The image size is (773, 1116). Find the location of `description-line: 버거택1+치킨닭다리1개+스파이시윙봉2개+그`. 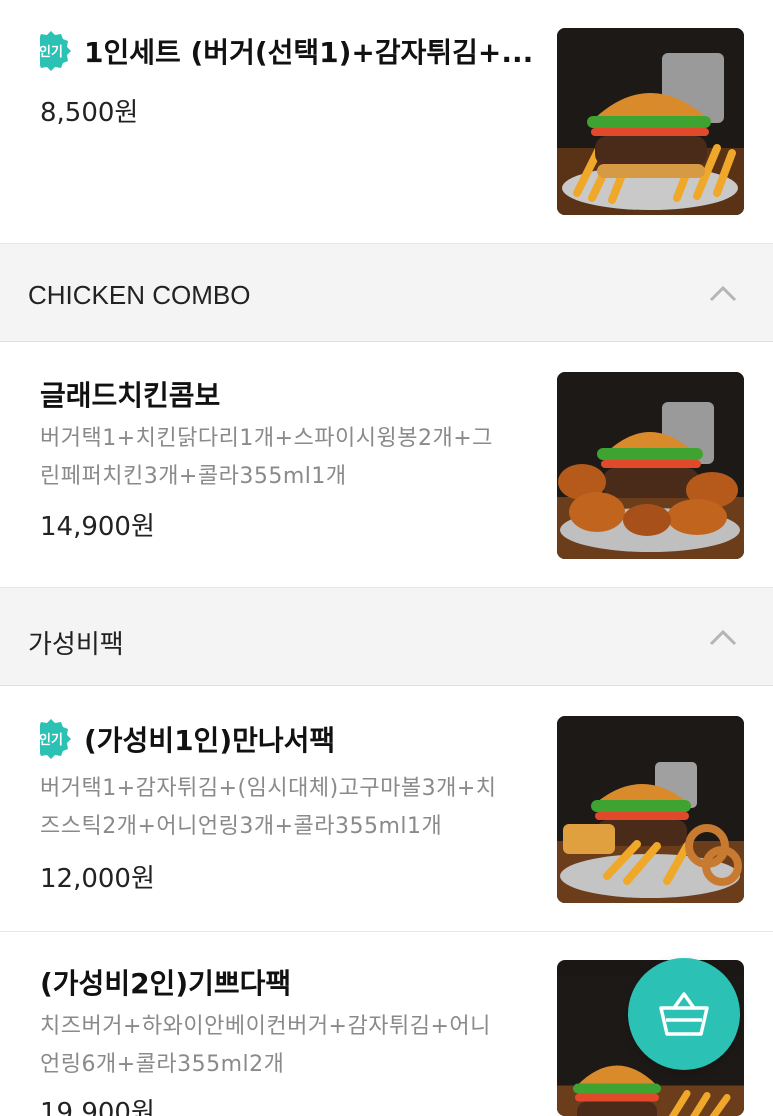

description-line: 버거택1+치킨닭다리1개+스파이시윙봉2개+그 is located at coordinates (266, 438).